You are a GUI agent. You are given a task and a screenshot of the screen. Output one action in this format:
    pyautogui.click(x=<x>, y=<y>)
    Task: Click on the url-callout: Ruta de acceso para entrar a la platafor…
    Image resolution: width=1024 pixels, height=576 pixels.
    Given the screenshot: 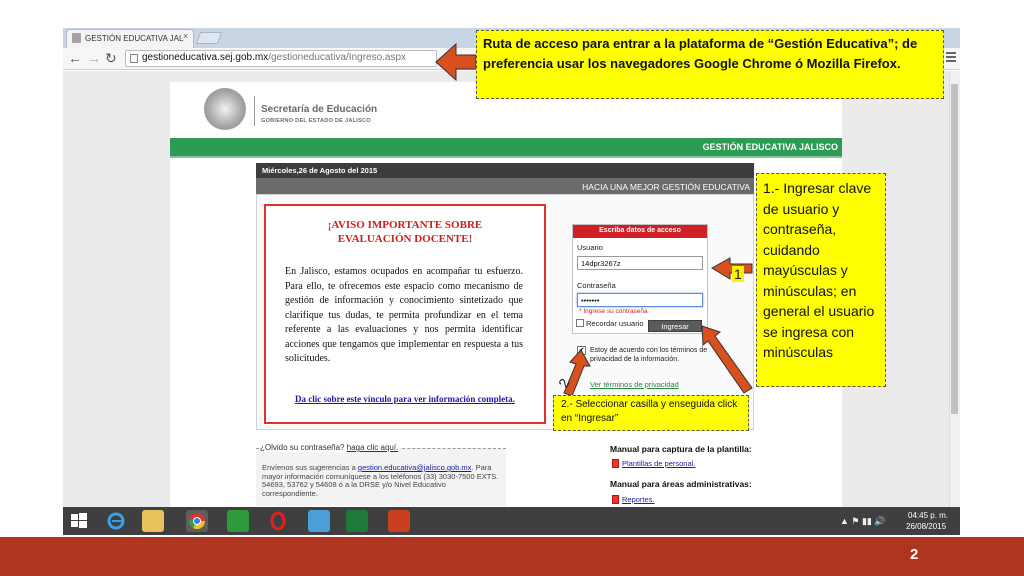 What is the action you would take?
    pyautogui.click(x=710, y=64)
    